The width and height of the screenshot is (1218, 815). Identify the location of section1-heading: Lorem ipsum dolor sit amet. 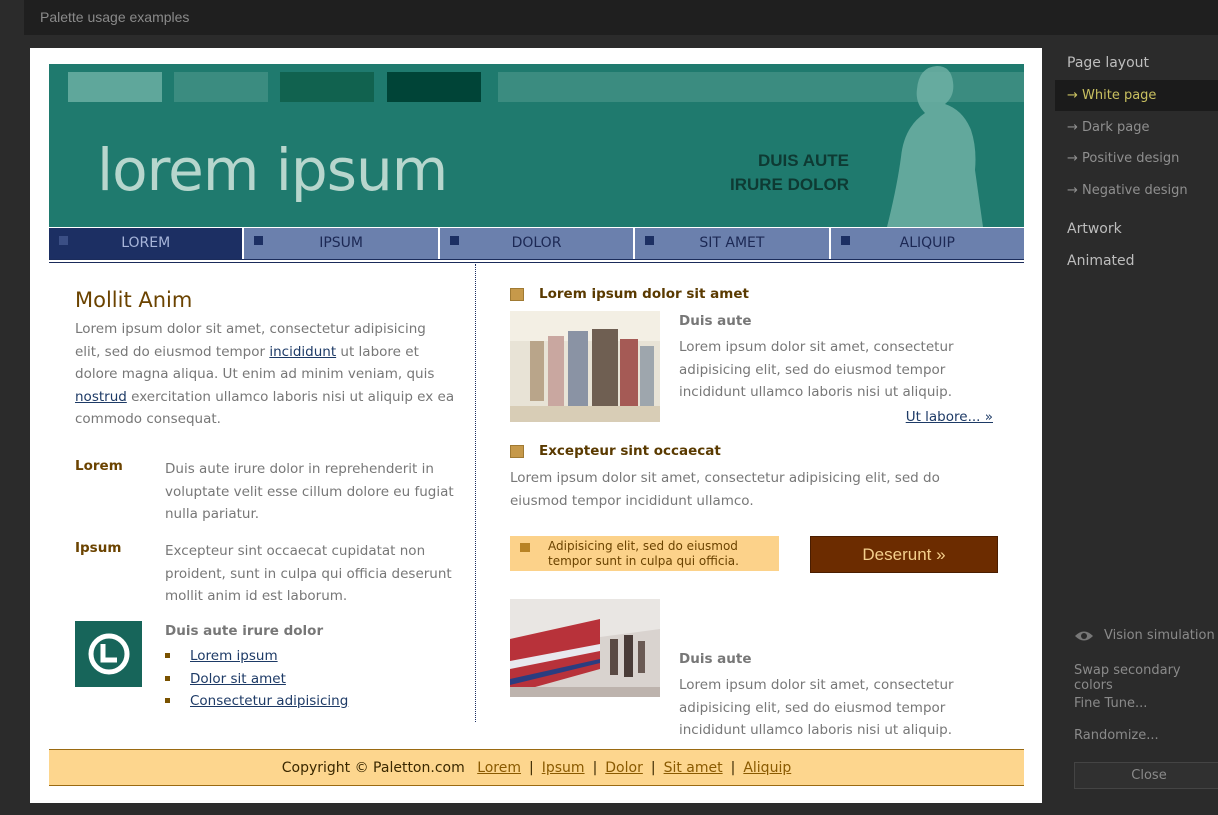
(629, 294).